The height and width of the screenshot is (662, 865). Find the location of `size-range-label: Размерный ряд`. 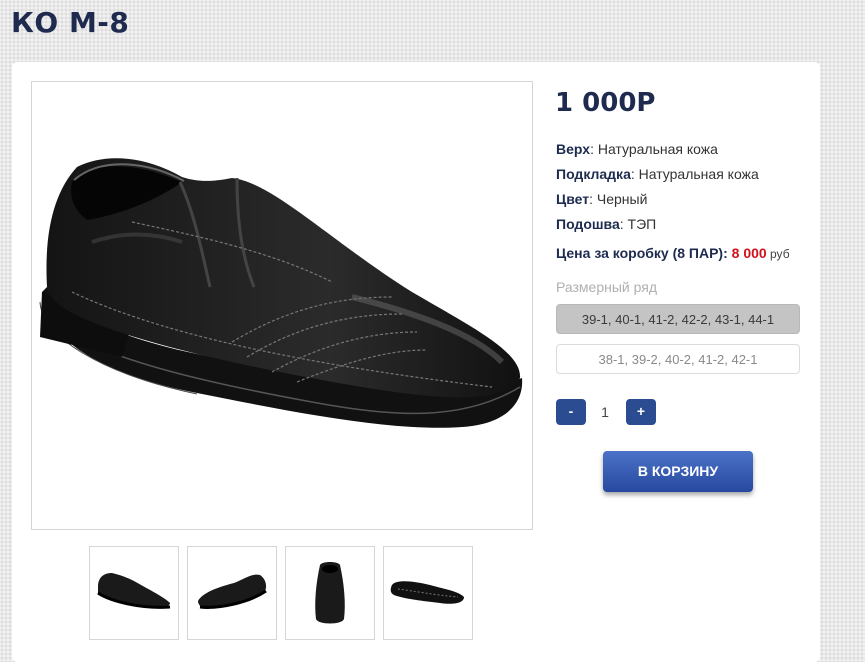

size-range-label: Размерный ряд is located at coordinates (607, 287).